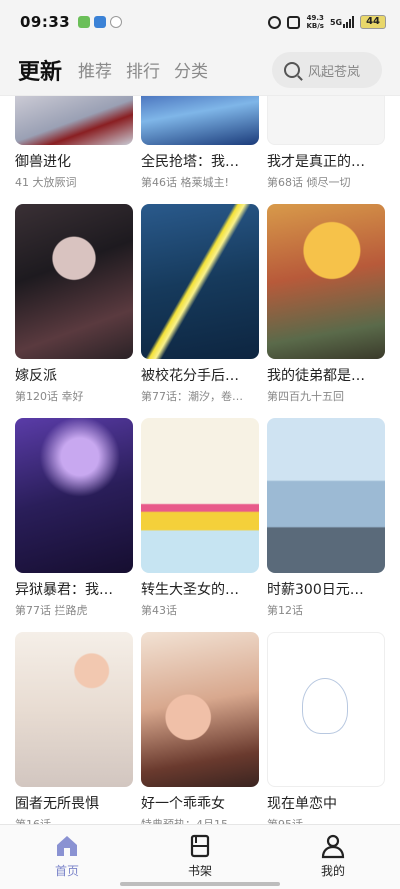 The image size is (400, 889). Describe the element at coordinates (67, 846) in the screenshot. I see `home-icon` at that location.